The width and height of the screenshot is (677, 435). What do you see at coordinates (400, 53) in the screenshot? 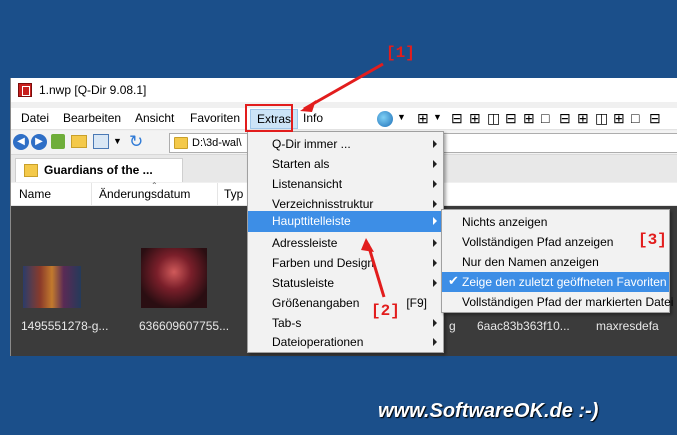
I see `annotation-label-1: [1]` at bounding box center [400, 53].